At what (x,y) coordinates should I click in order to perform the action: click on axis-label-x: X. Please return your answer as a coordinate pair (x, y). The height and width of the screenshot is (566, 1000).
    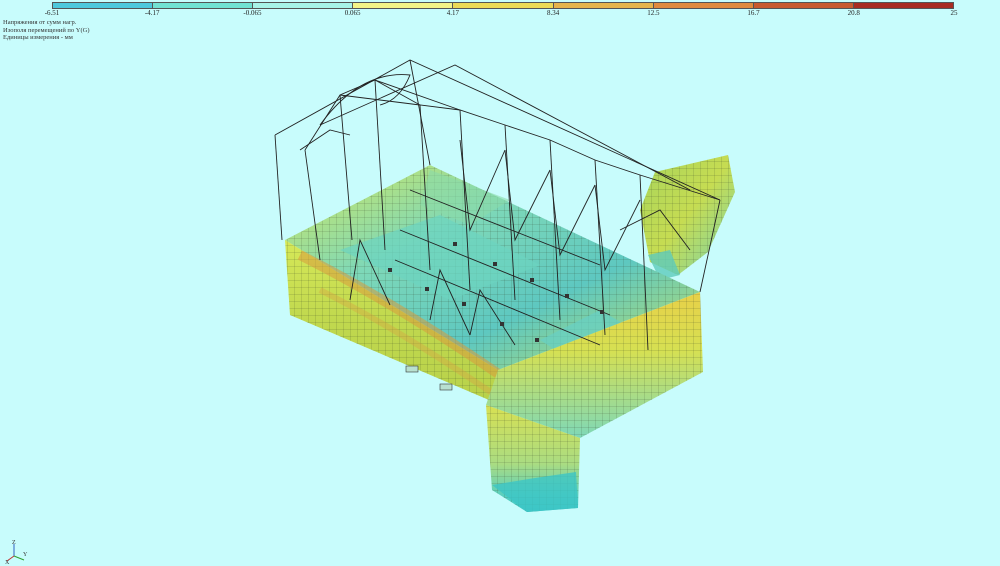
    Looking at the image, I should click on (7, 562).